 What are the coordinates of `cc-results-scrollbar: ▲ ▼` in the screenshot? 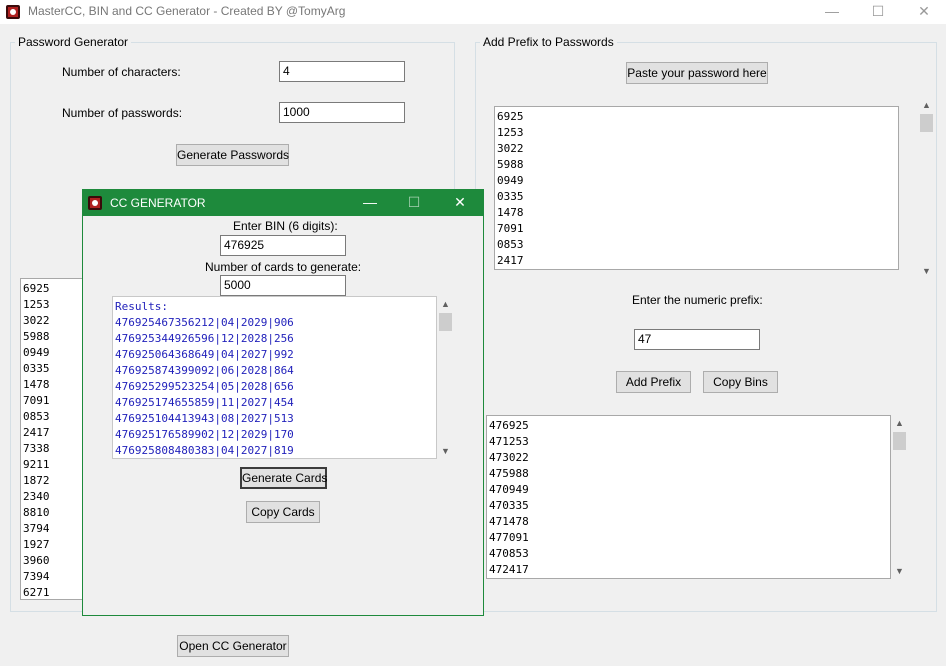 It's located at (445, 377).